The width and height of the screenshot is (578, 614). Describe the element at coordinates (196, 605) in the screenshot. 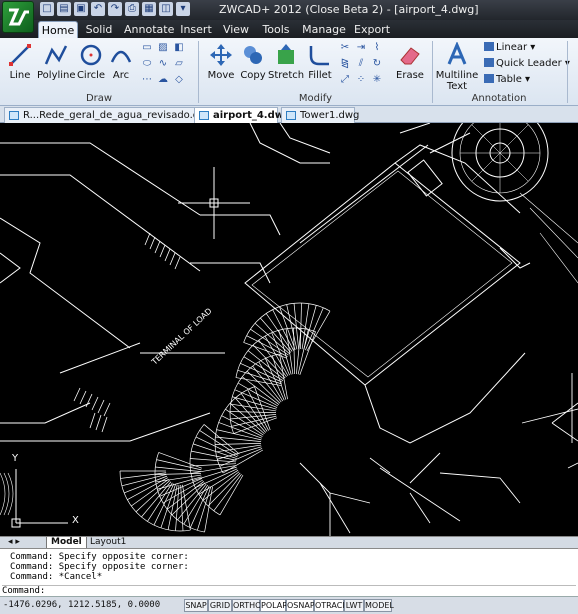

I see `snap-toggle: SNAP` at that location.